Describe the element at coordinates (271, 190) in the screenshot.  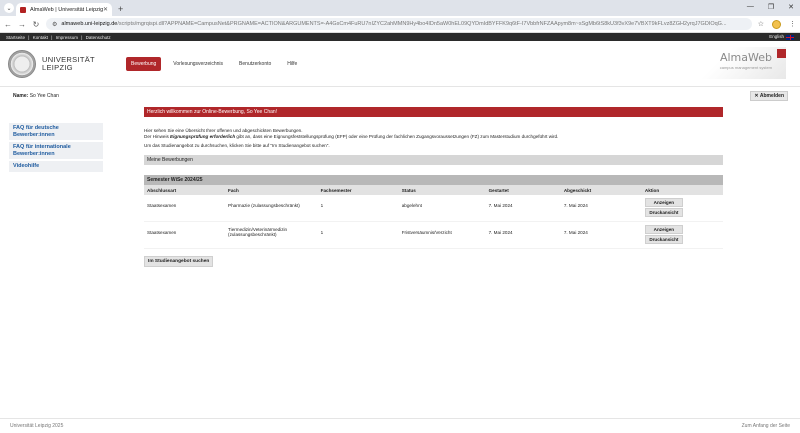
I see `col-fach: Fach` at that location.